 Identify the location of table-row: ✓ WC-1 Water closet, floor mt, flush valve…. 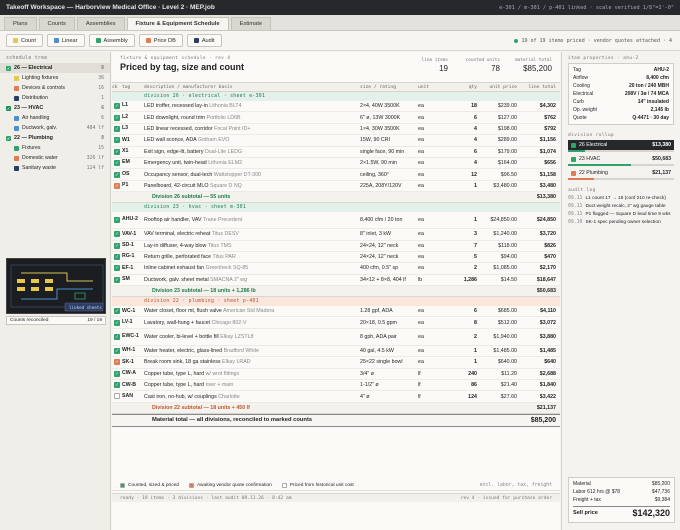
(336, 312).